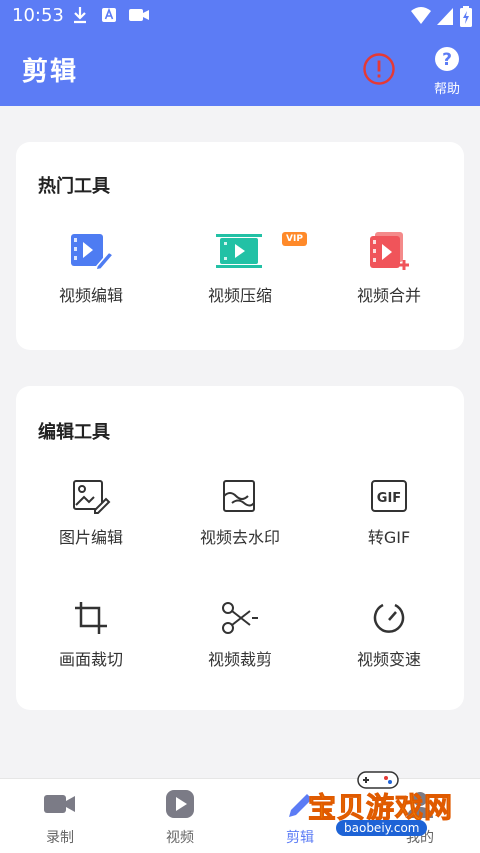 The image size is (480, 853). I want to click on tool-label: 转GIF, so click(389, 537).